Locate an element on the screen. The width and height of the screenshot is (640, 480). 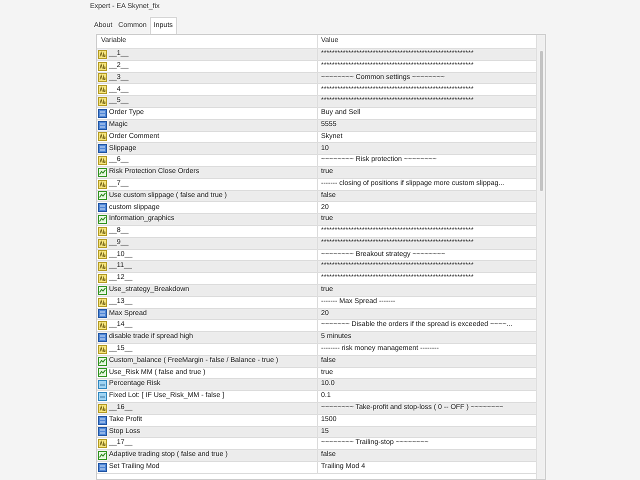
scrollbar-thumb is located at coordinates (541, 121).